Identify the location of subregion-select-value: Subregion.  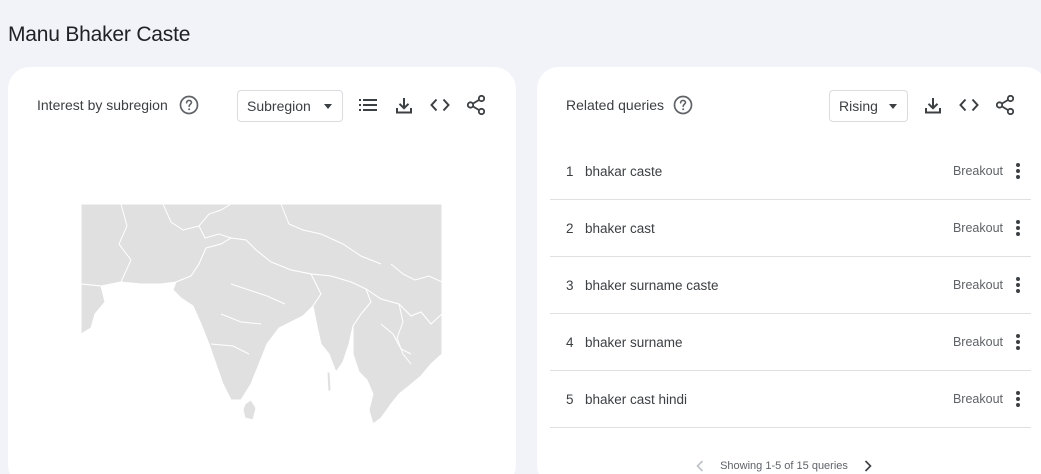
(279, 106).